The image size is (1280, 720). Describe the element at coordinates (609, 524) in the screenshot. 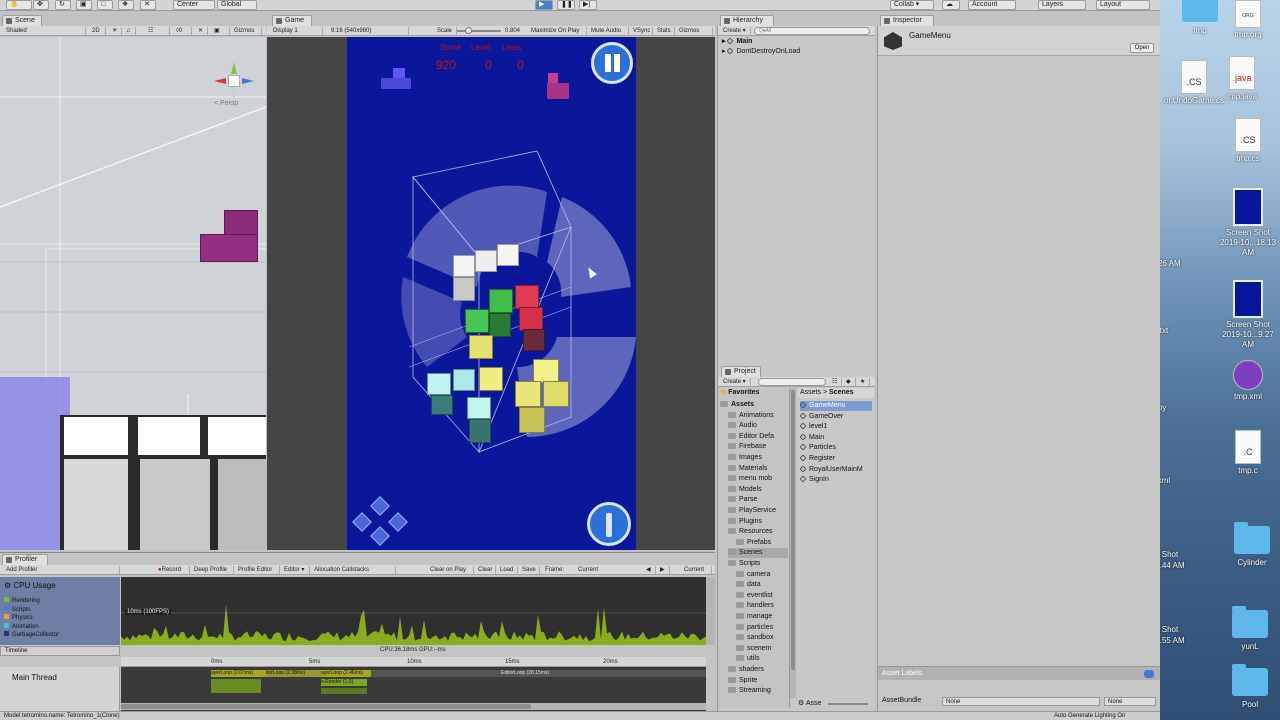

I see `drop-button` at that location.